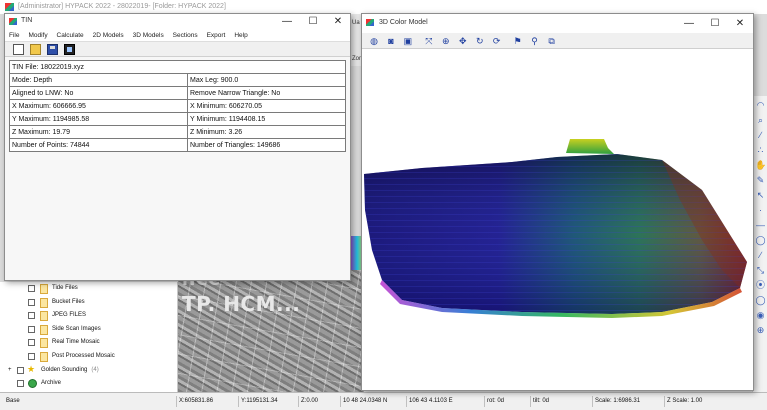  What do you see at coordinates (266, 80) in the screenshot?
I see `table-cell: Max Leg: 900.0` at bounding box center [266, 80].